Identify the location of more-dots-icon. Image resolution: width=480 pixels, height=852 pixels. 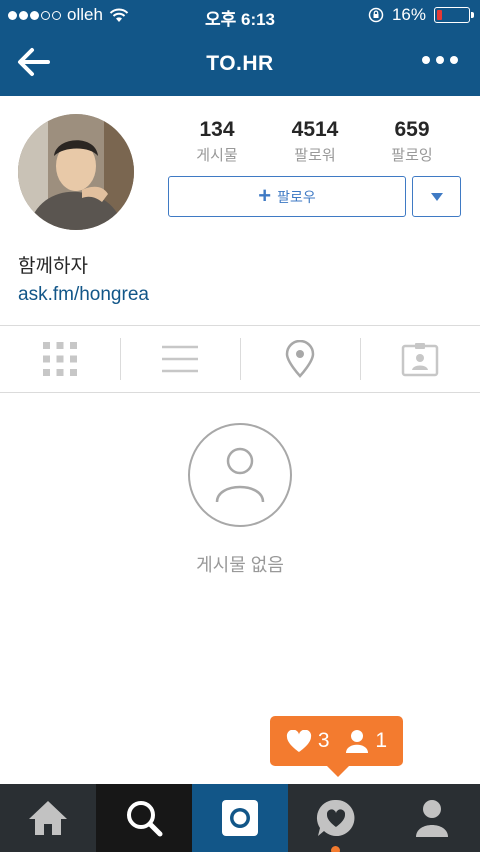
(440, 60).